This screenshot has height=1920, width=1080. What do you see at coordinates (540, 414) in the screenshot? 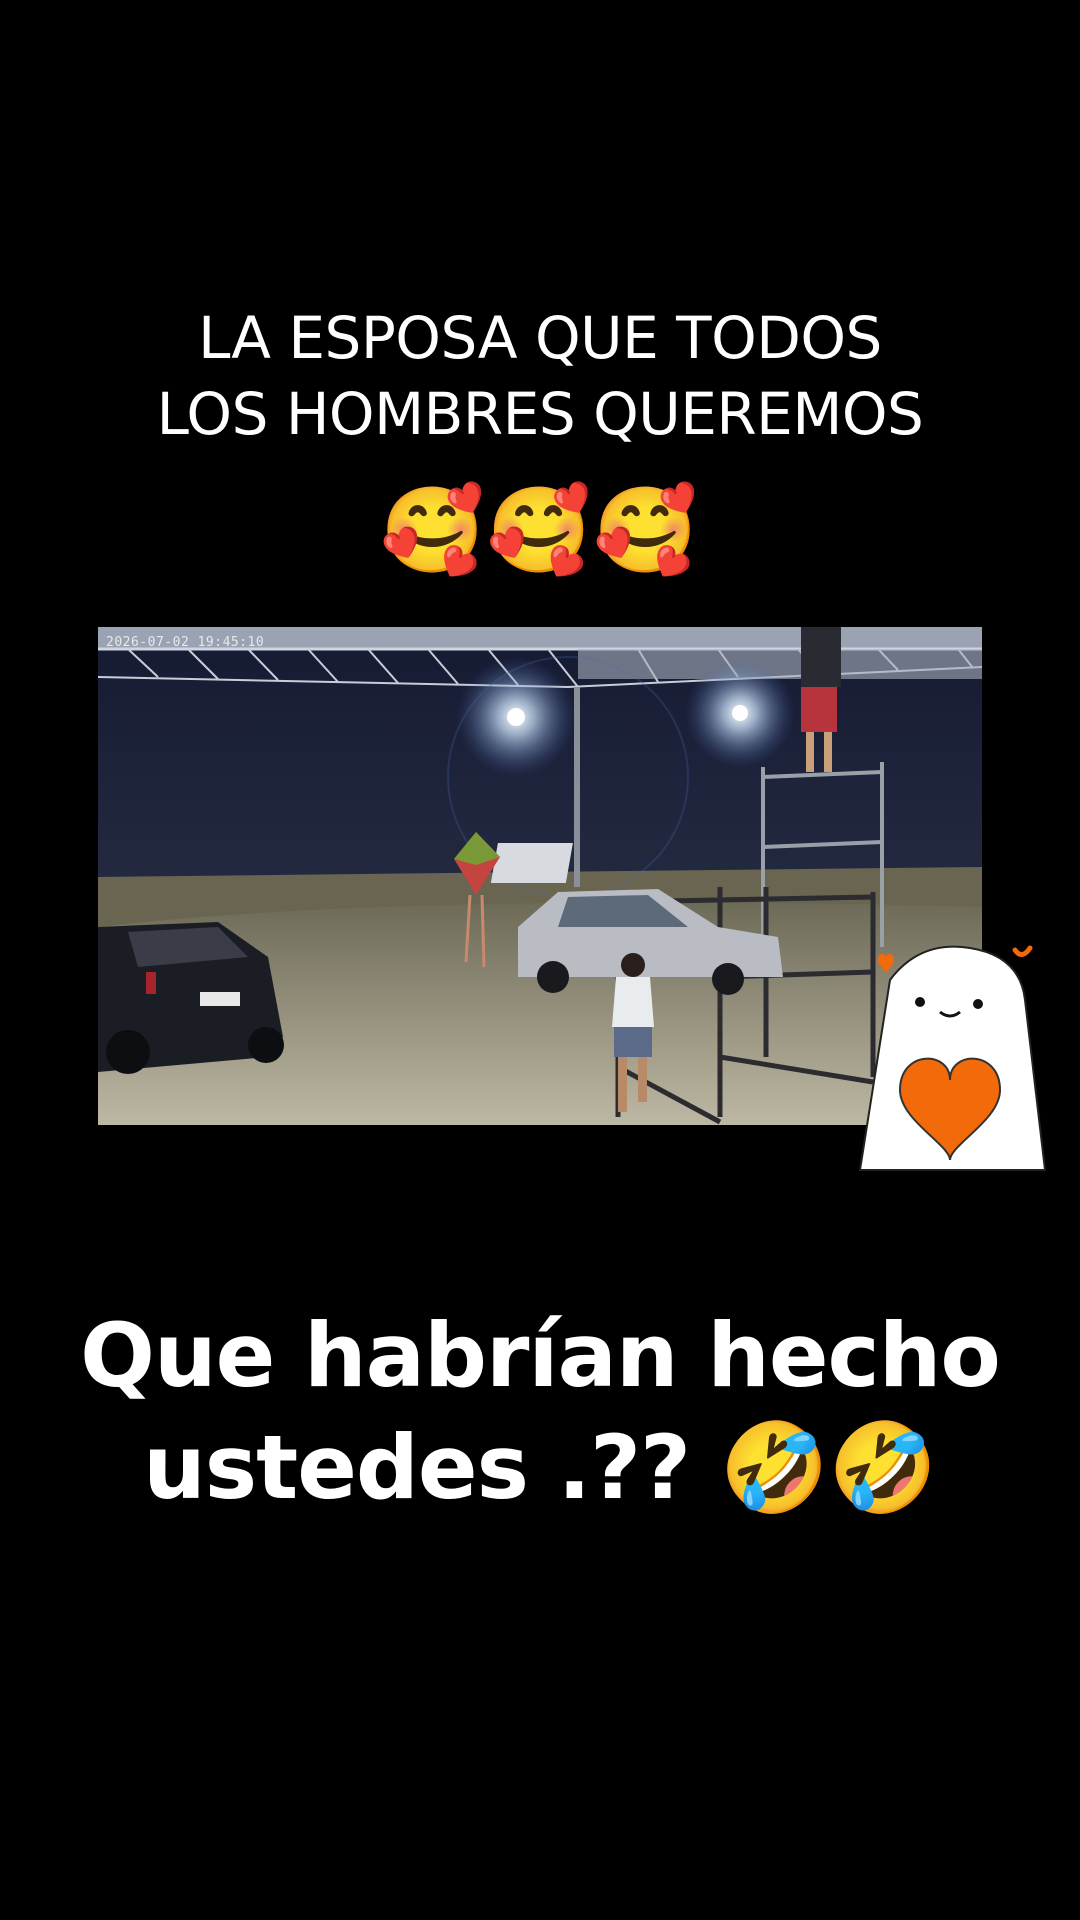
I see `caption-line-2: LOS HOMBRES QUEREMOS` at bounding box center [540, 414].